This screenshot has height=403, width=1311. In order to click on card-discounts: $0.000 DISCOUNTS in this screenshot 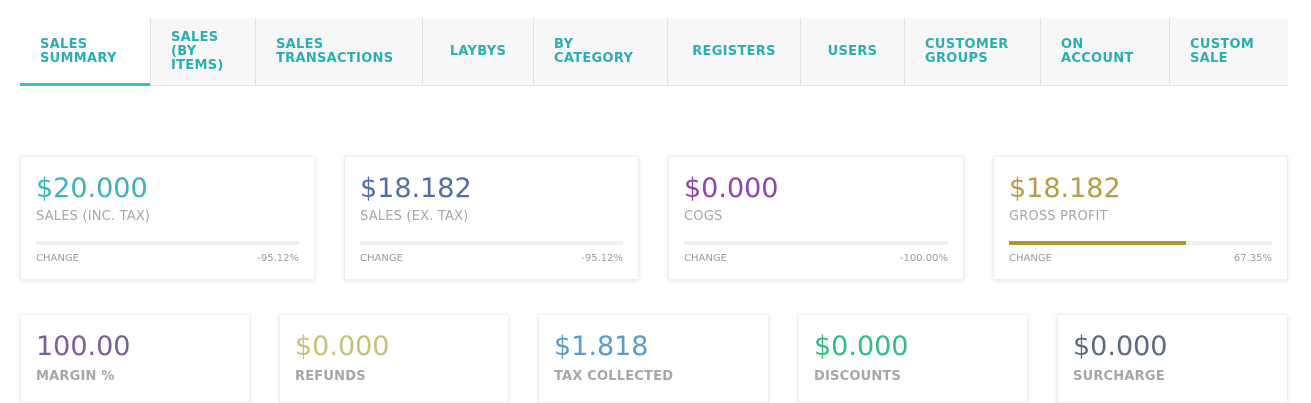, I will do `click(913, 358)`.